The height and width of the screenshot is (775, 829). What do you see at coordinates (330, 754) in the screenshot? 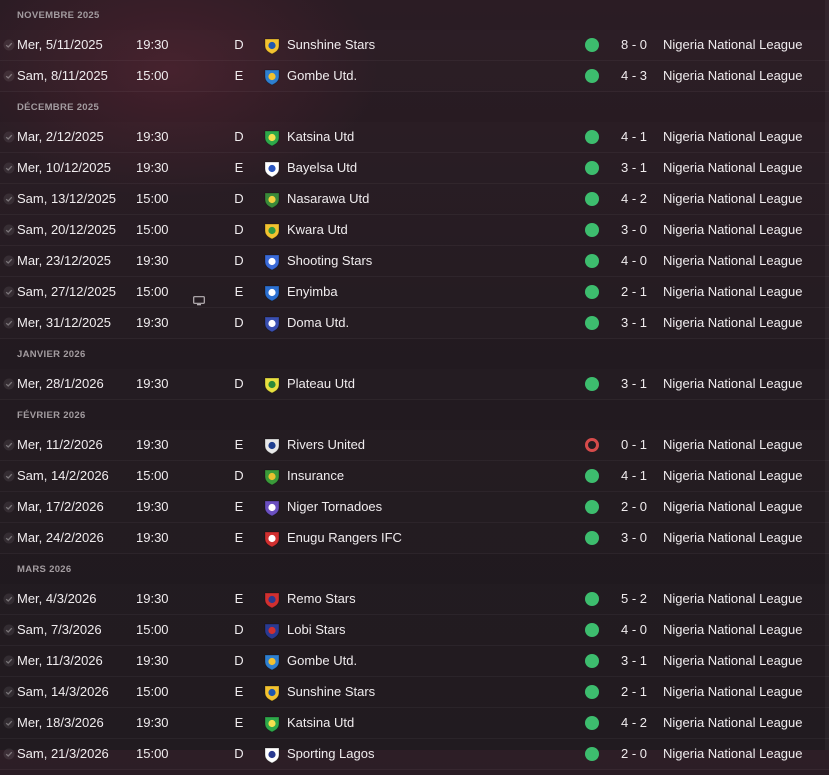
I see `opponent-name: Sporting Lagos` at bounding box center [330, 754].